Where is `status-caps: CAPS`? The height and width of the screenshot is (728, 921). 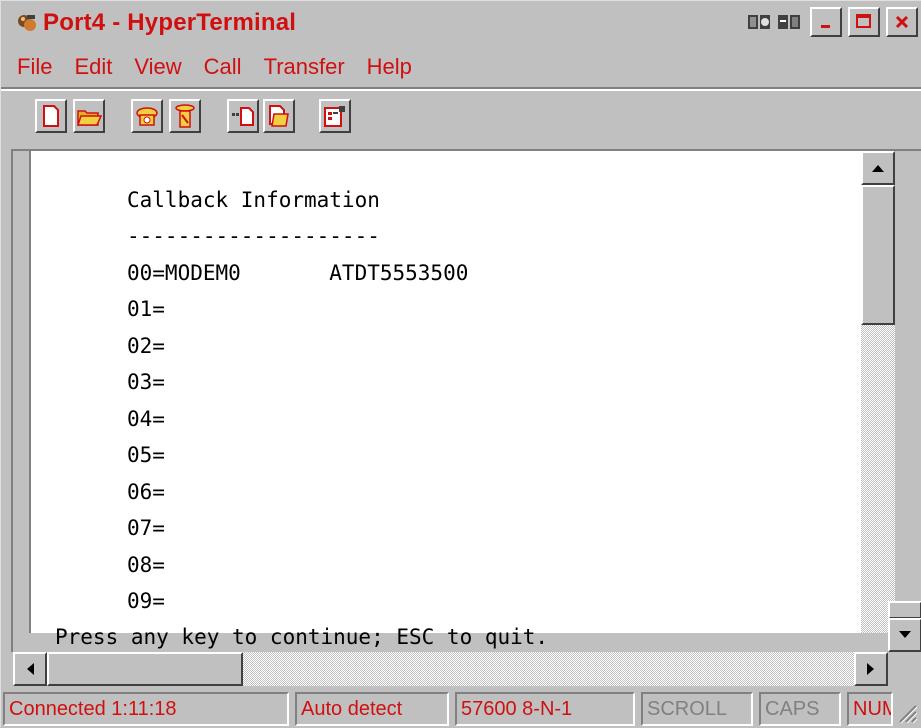
status-caps: CAPS is located at coordinates (800, 709).